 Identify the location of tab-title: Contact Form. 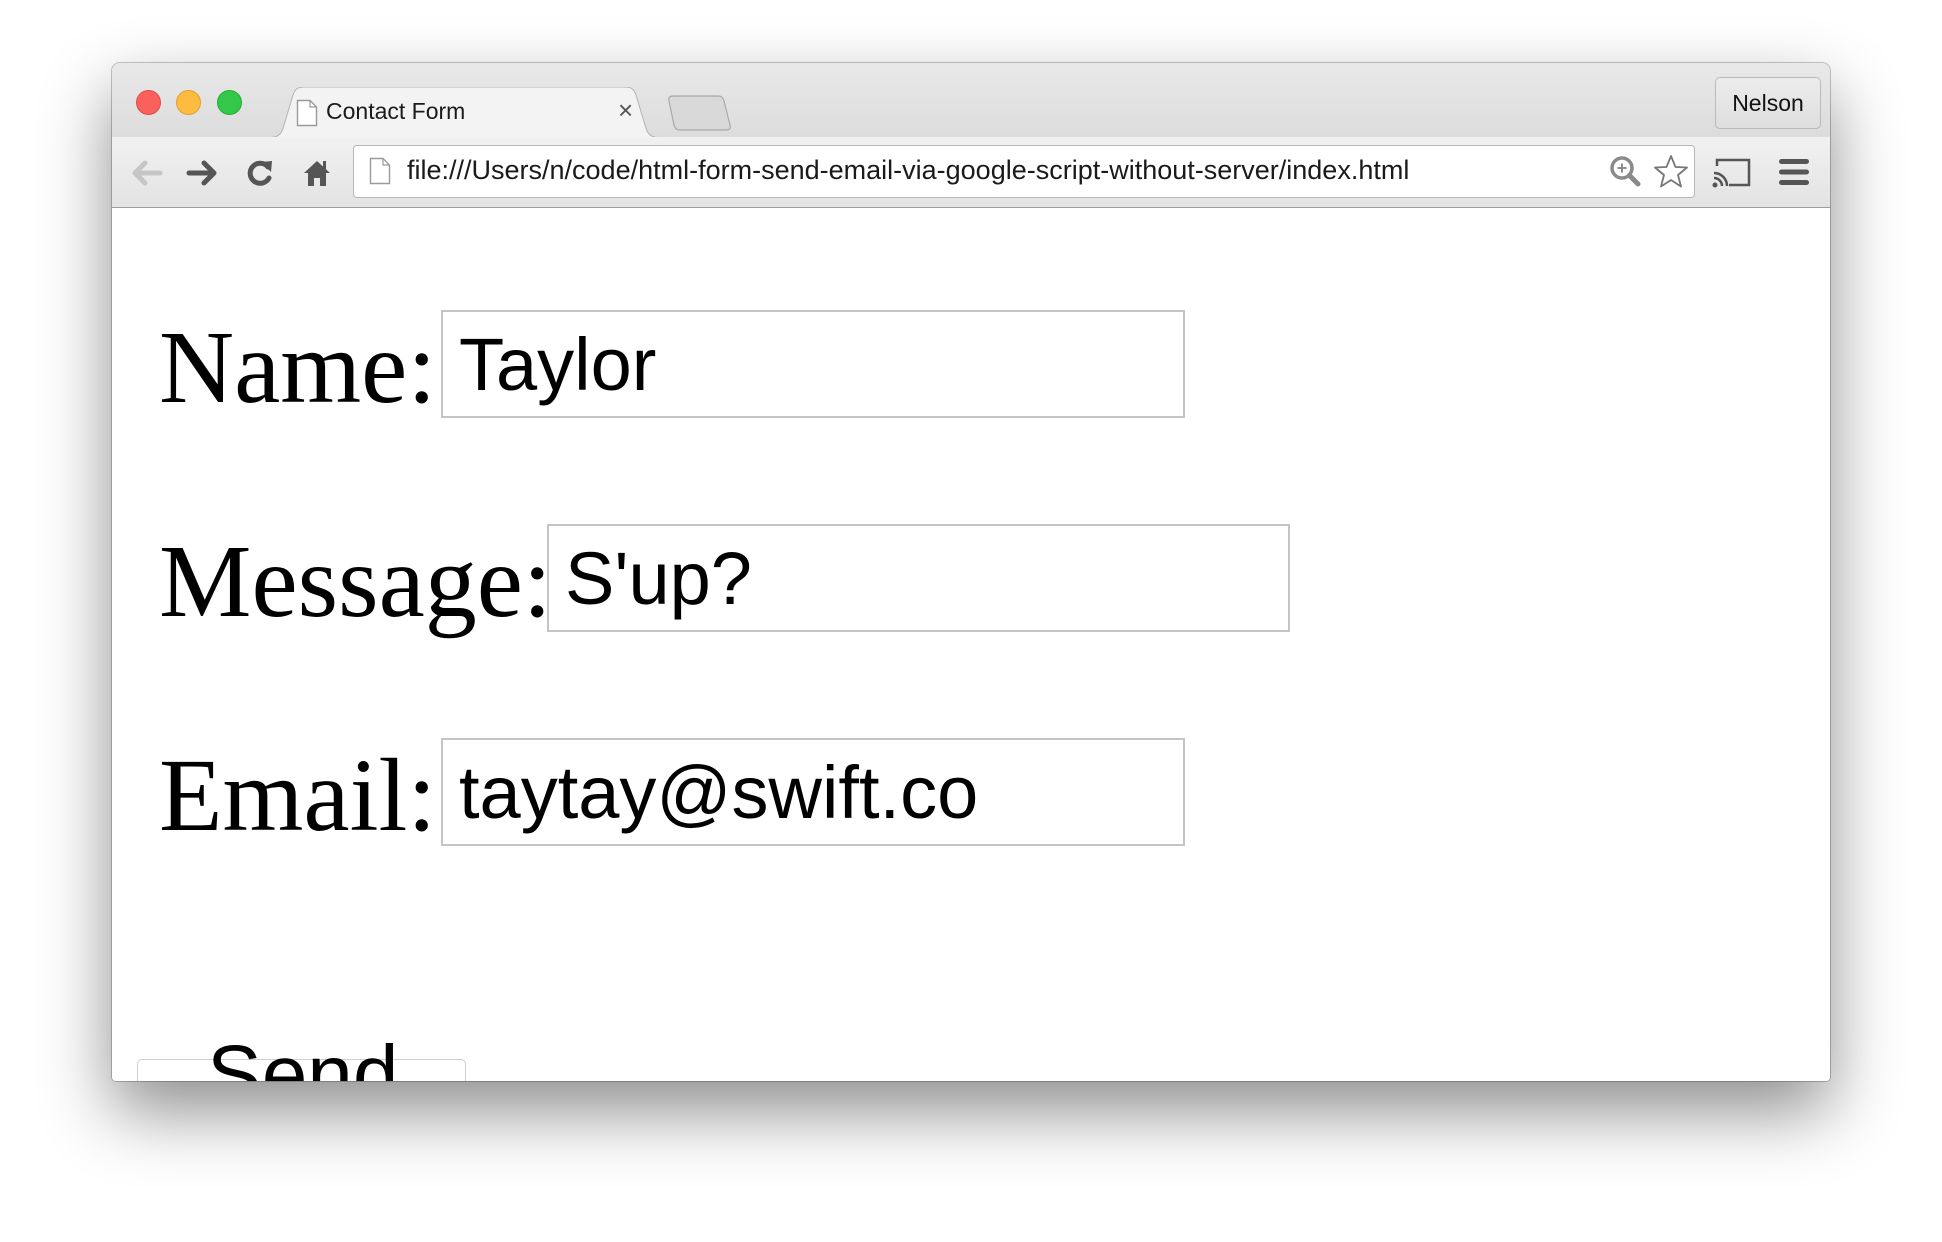
(396, 111).